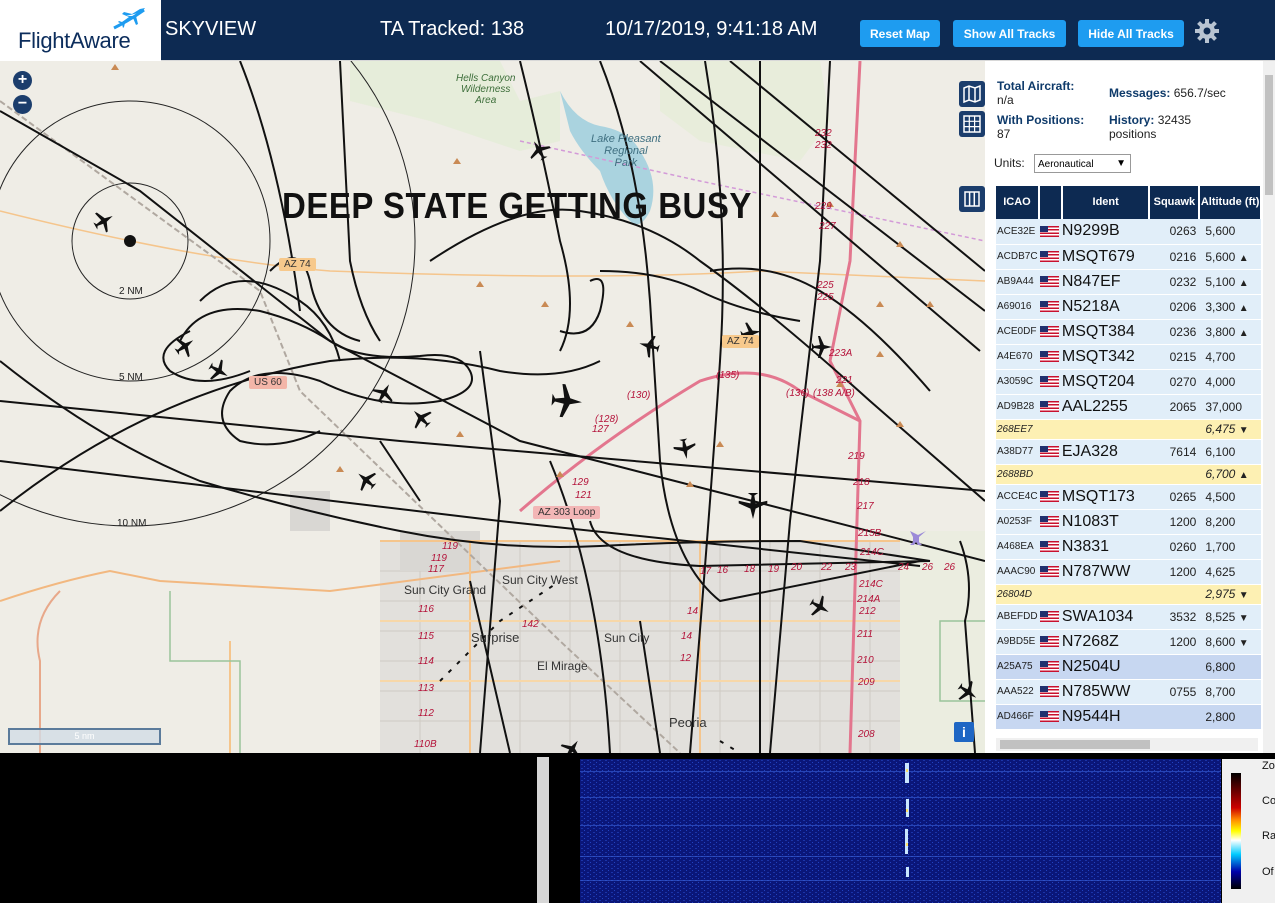 Image resolution: width=1275 pixels, height=903 pixels. What do you see at coordinates (1220, 474) in the screenshot?
I see `altitude-value: 6,700` at bounding box center [1220, 474].